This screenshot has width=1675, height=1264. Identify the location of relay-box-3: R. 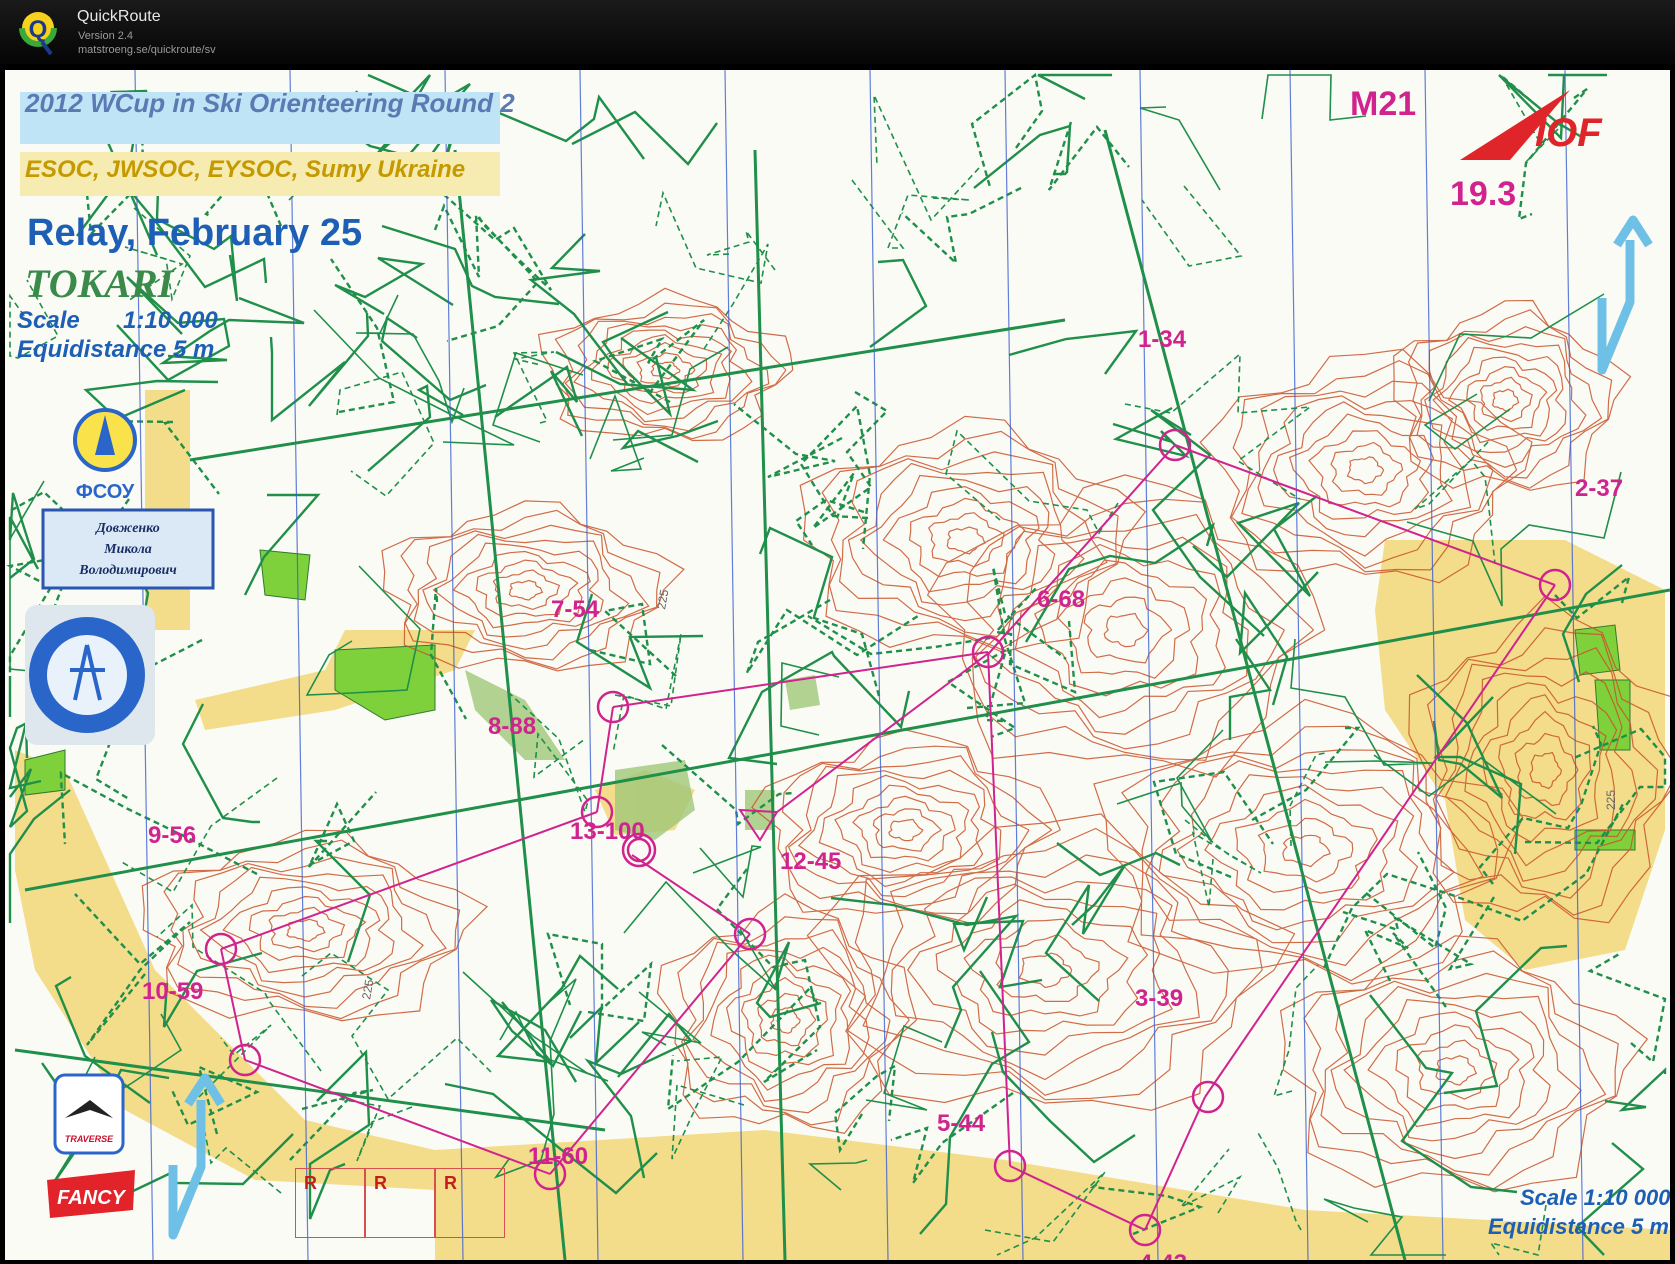
(470, 1203).